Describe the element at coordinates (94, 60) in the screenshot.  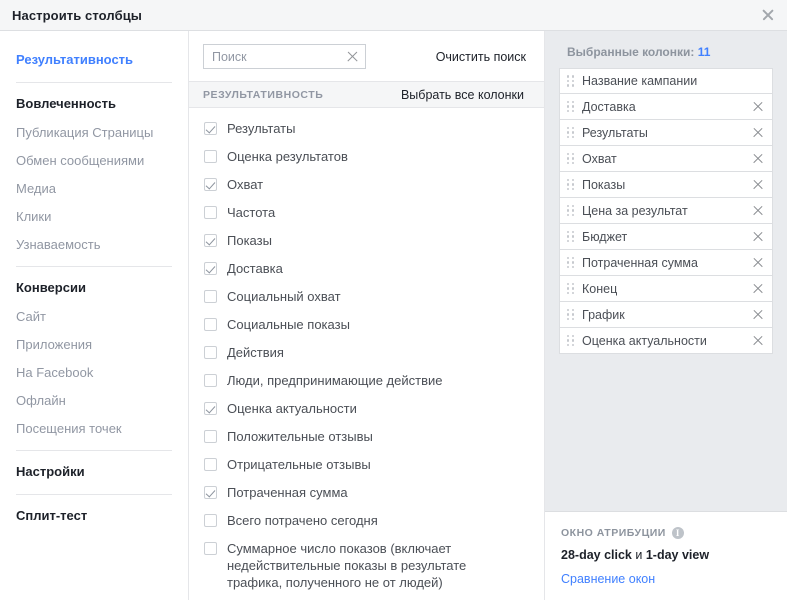
I see `sidebar-group-header: Результативность` at that location.